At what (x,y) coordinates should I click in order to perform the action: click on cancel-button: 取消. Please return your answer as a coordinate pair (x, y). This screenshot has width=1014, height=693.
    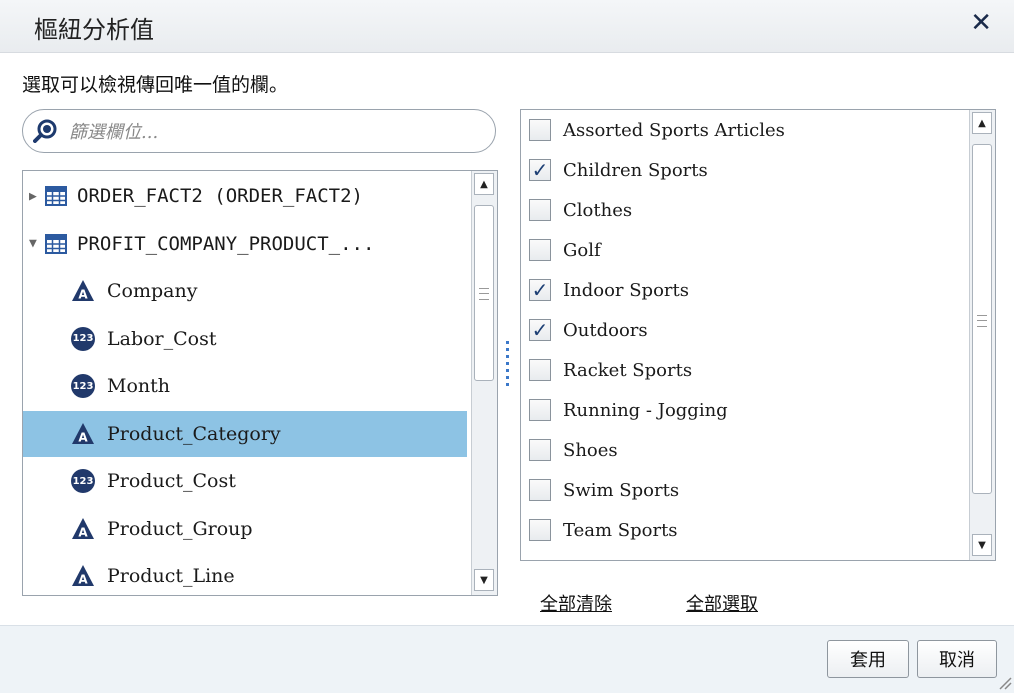
    Looking at the image, I should click on (957, 659).